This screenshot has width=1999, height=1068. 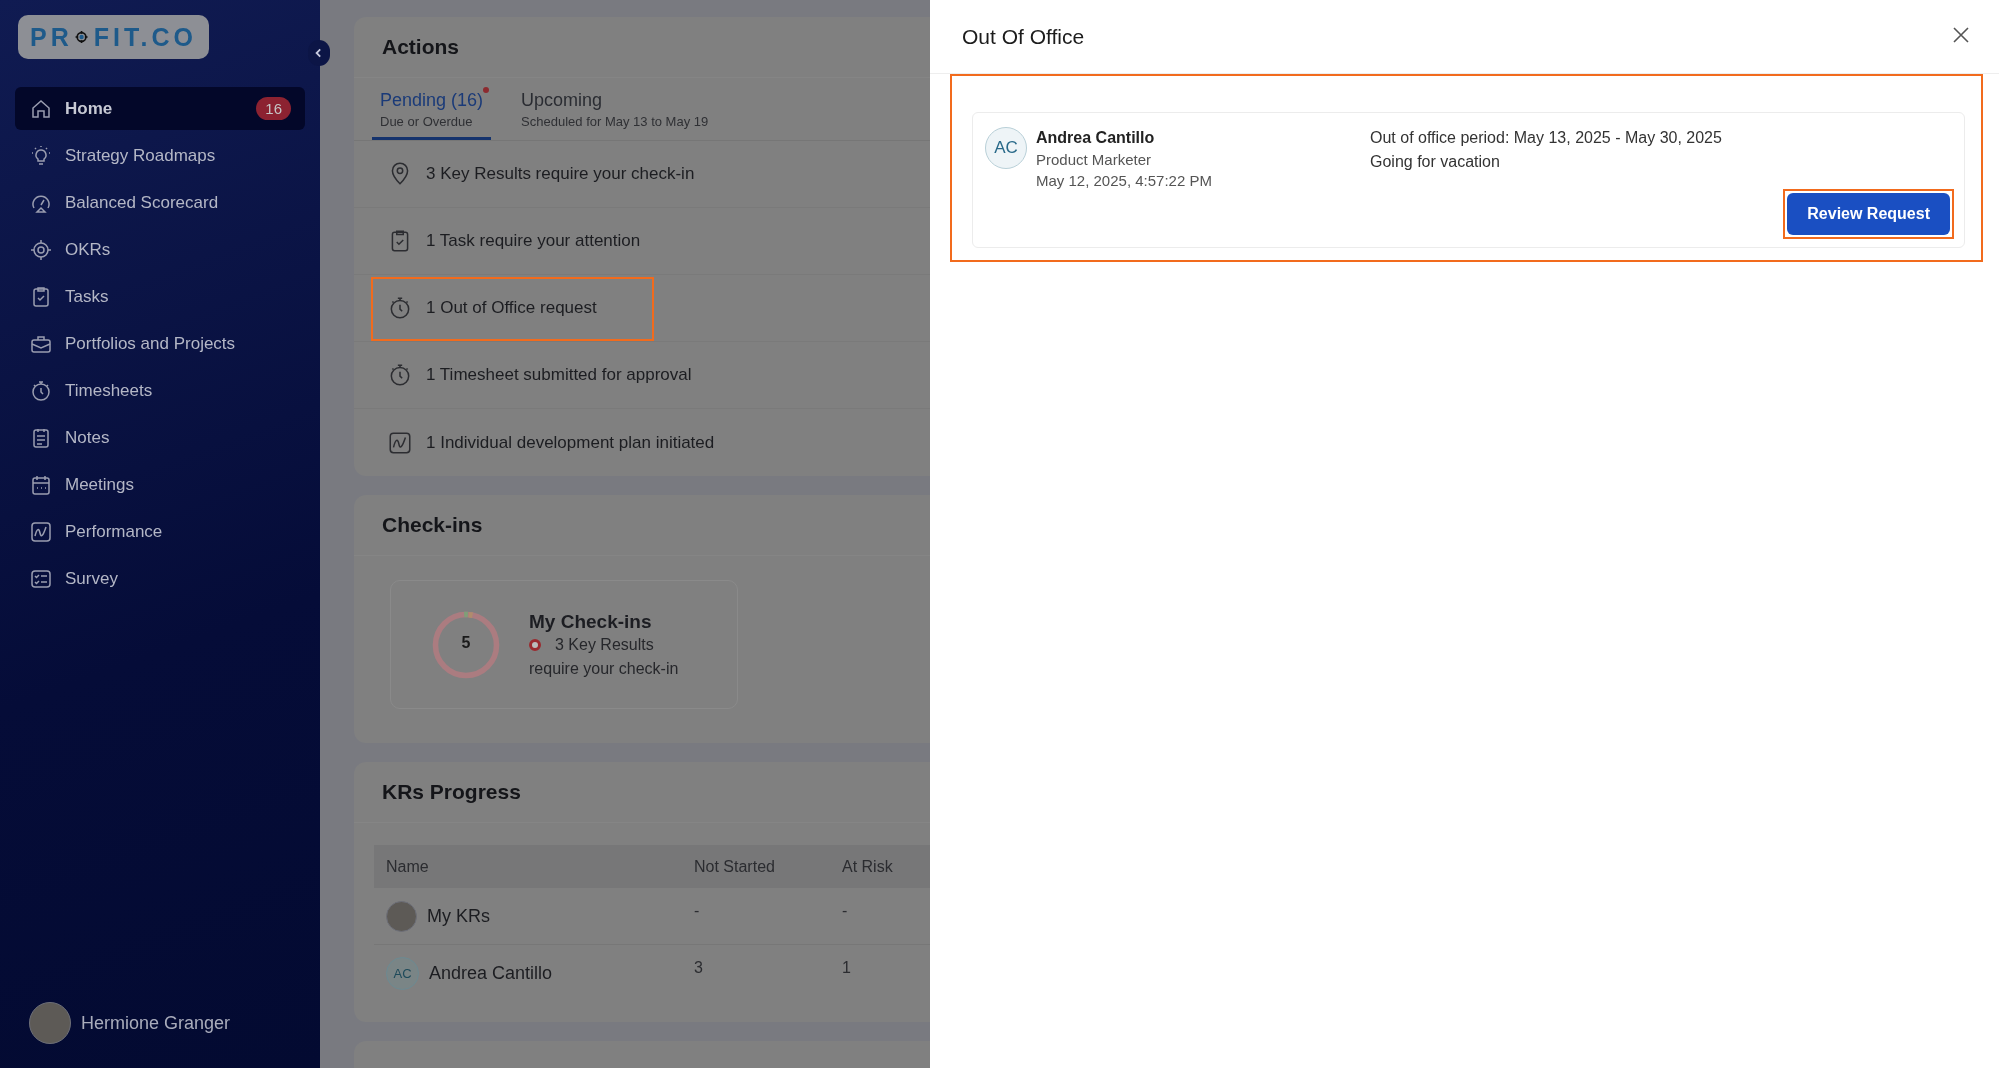 I want to click on action-item: 1 Timesheet submitted for approval, so click(x=539, y=375).